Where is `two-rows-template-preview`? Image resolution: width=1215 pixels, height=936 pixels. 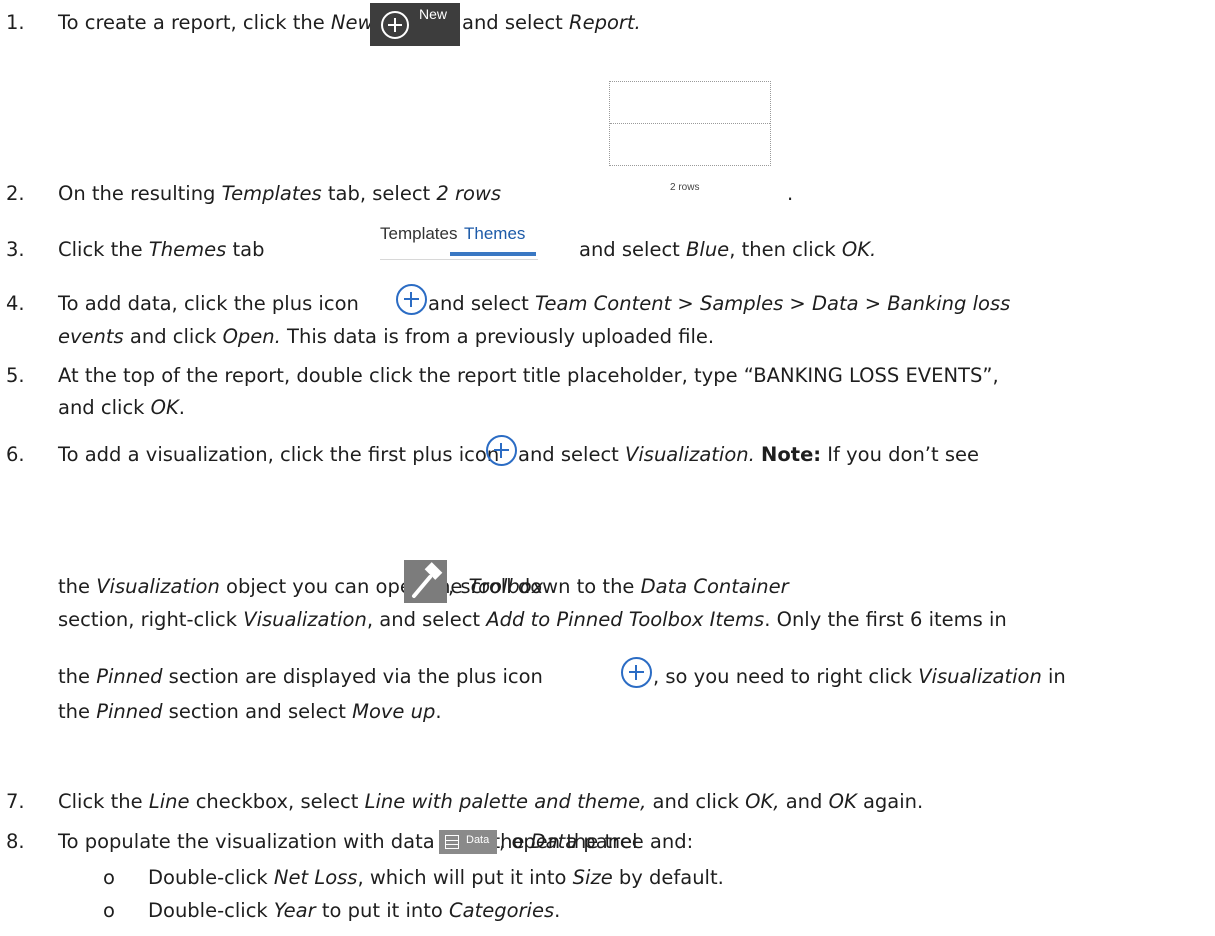
two-rows-template-preview is located at coordinates (690, 123).